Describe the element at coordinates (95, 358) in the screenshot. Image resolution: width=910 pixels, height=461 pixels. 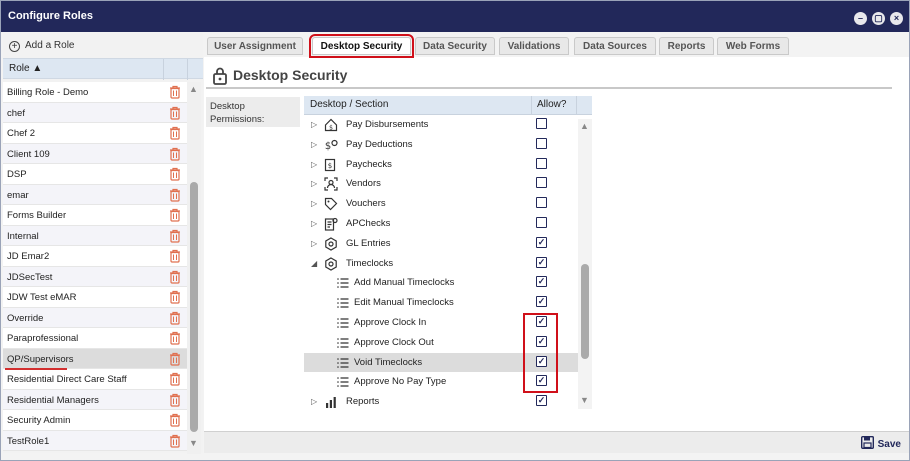
I see `role-row: QP/Supervisors` at that location.